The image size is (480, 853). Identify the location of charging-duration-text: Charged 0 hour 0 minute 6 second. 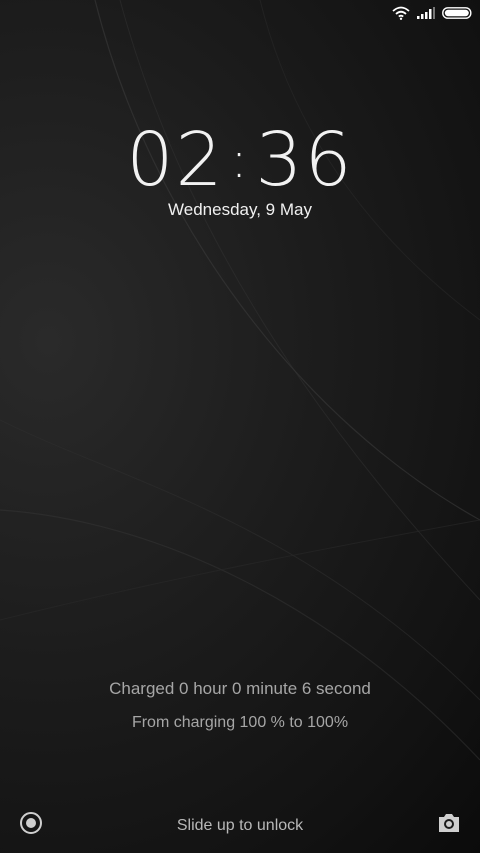
(240, 688).